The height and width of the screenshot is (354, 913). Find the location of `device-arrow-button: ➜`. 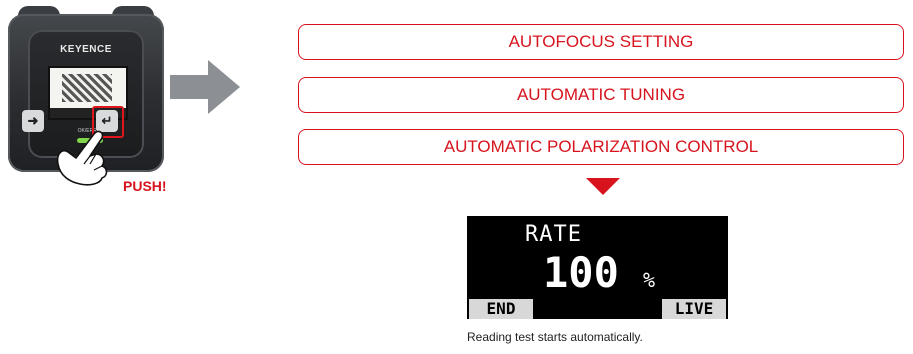

device-arrow-button: ➜ is located at coordinates (33, 121).